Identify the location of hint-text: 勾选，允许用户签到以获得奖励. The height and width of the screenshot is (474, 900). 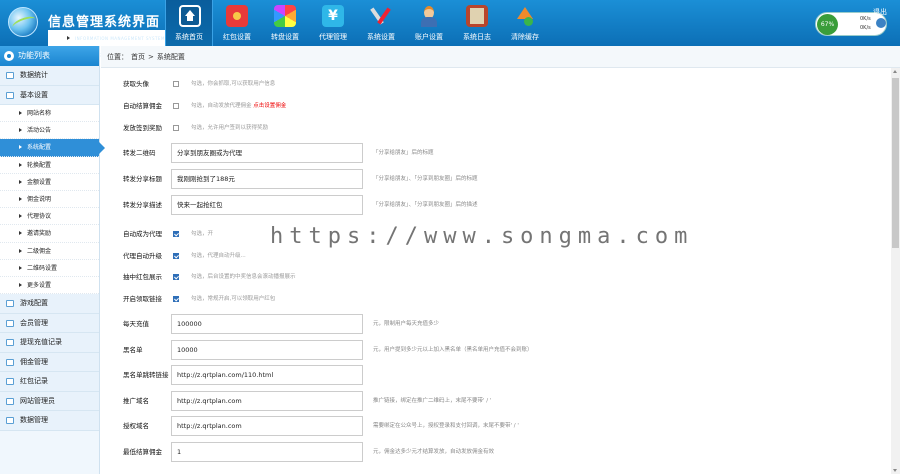
(230, 128).